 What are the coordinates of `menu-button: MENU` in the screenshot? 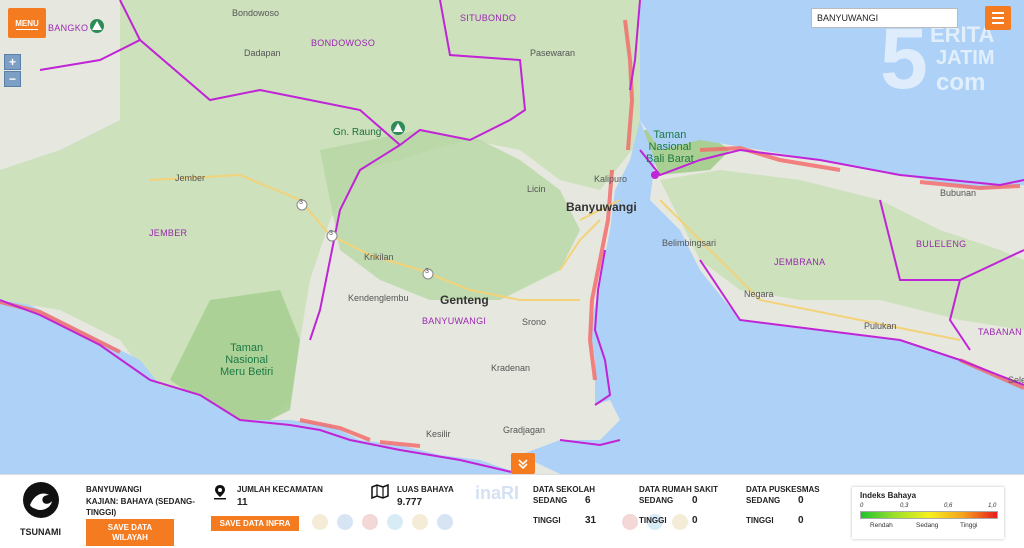 It's located at (27, 23).